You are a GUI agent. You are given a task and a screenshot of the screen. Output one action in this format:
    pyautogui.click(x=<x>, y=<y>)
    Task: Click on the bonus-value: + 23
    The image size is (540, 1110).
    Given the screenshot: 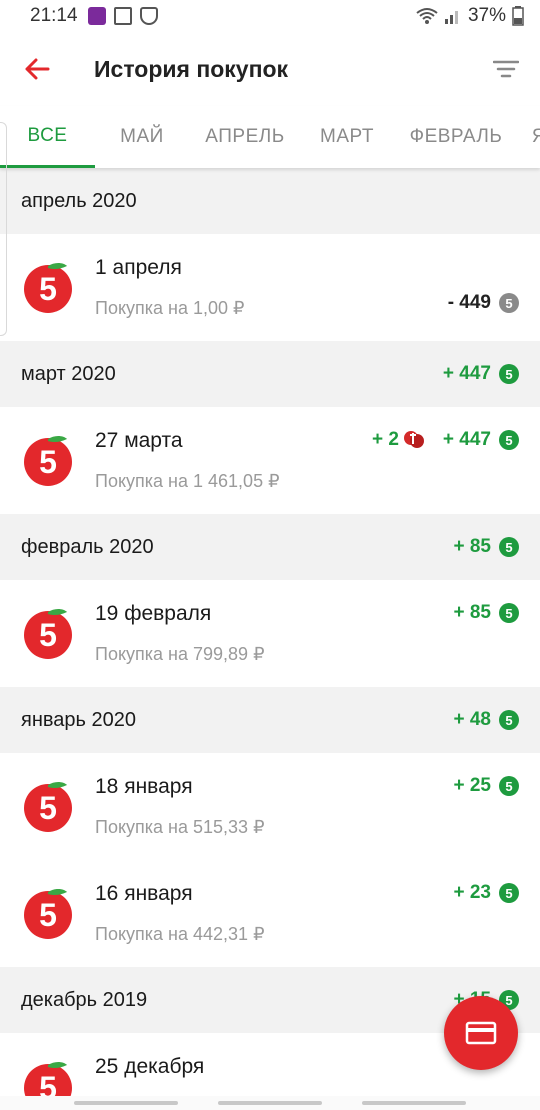 What is the action you would take?
    pyautogui.click(x=472, y=892)
    